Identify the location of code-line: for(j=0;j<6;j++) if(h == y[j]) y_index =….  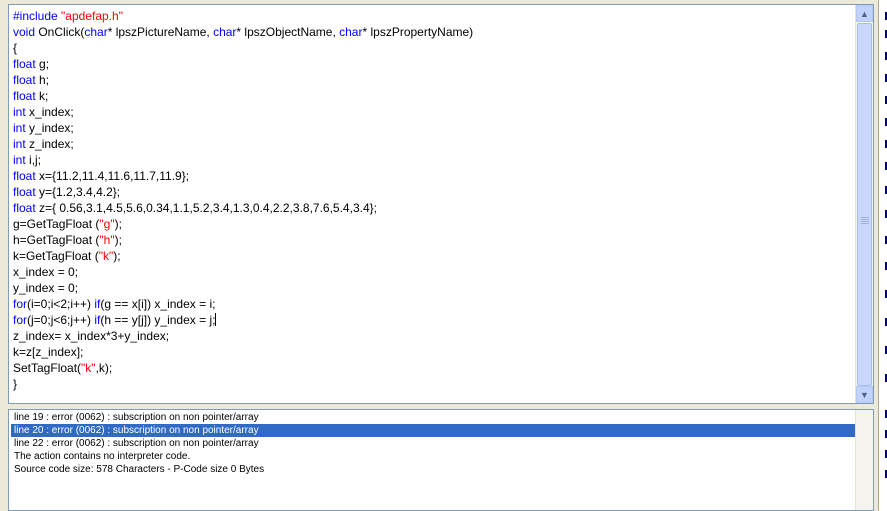
(434, 320).